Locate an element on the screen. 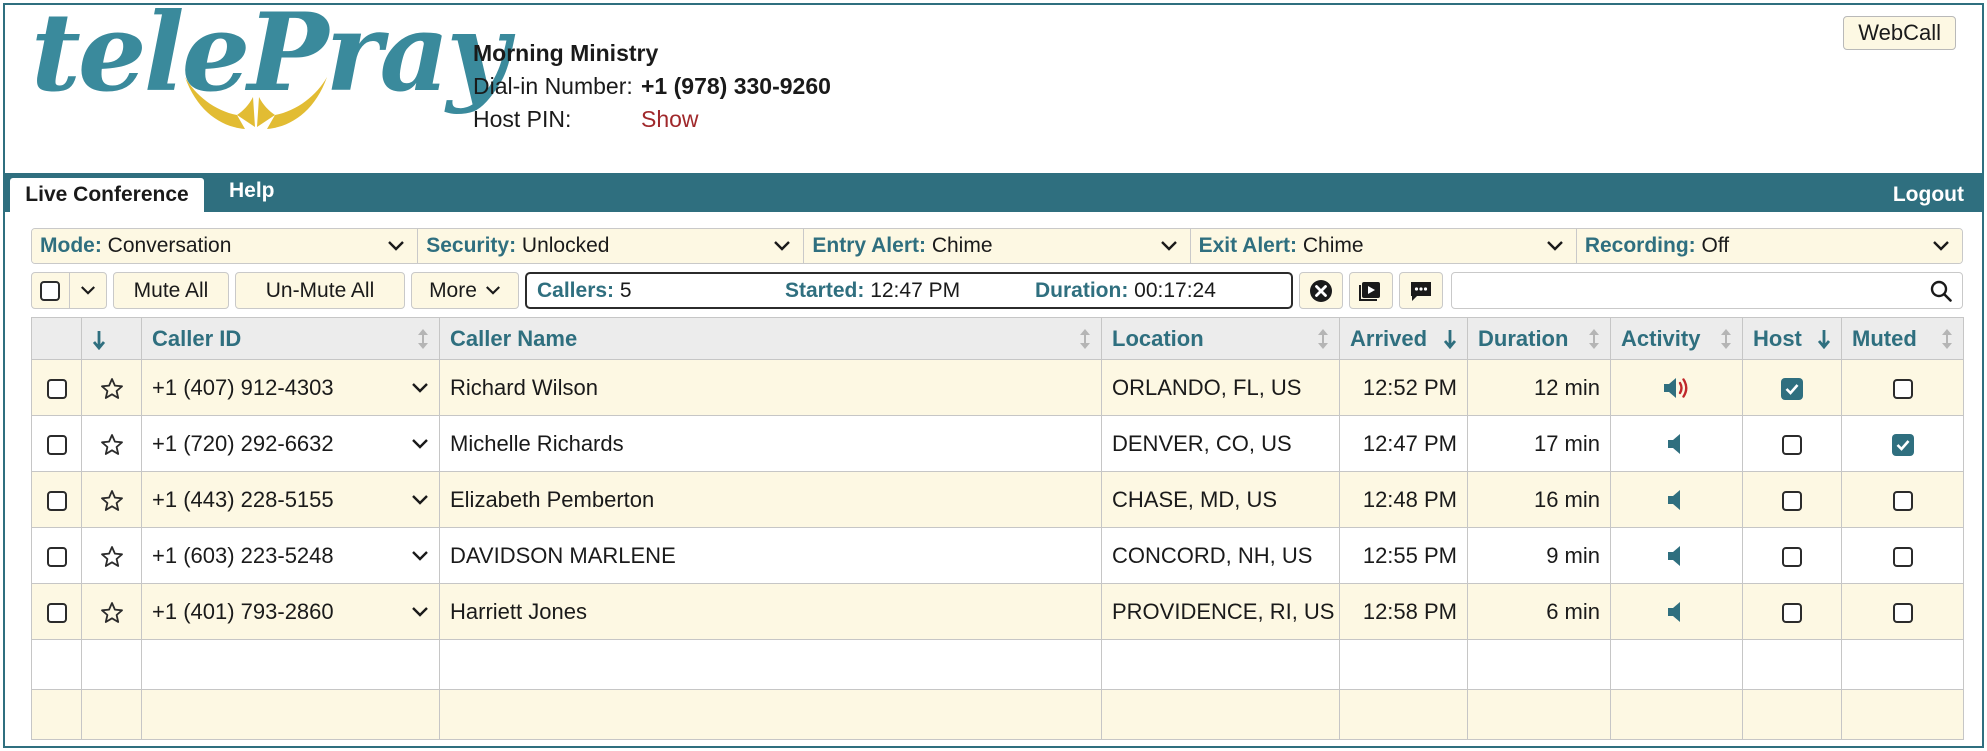 This screenshot has width=1987, height=751. webcall-button: WebCall is located at coordinates (1899, 33).